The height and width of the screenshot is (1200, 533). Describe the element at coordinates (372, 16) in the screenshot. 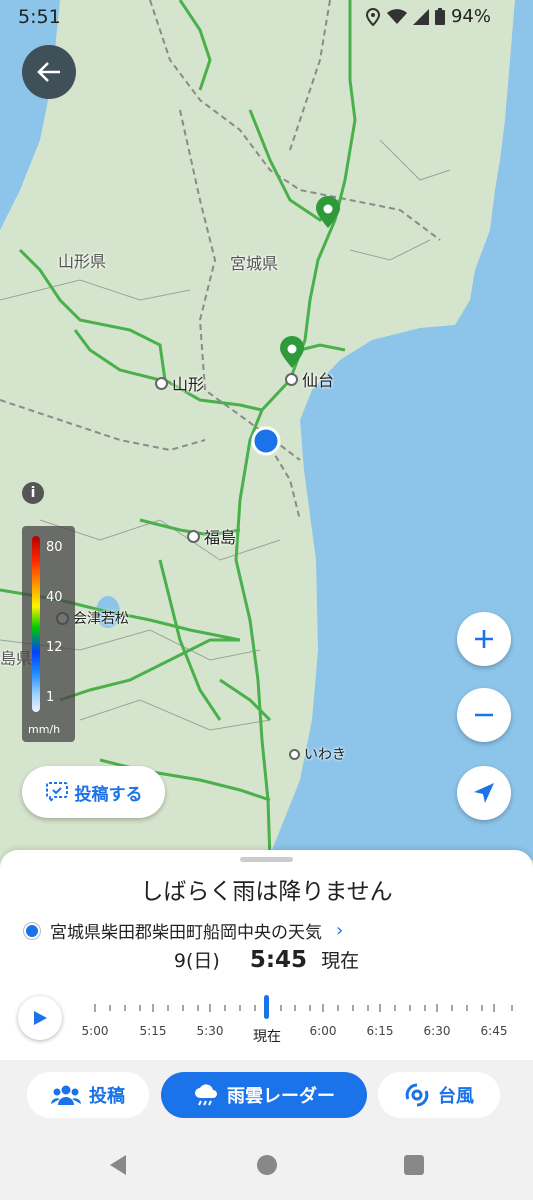

I see `location-icon` at that location.